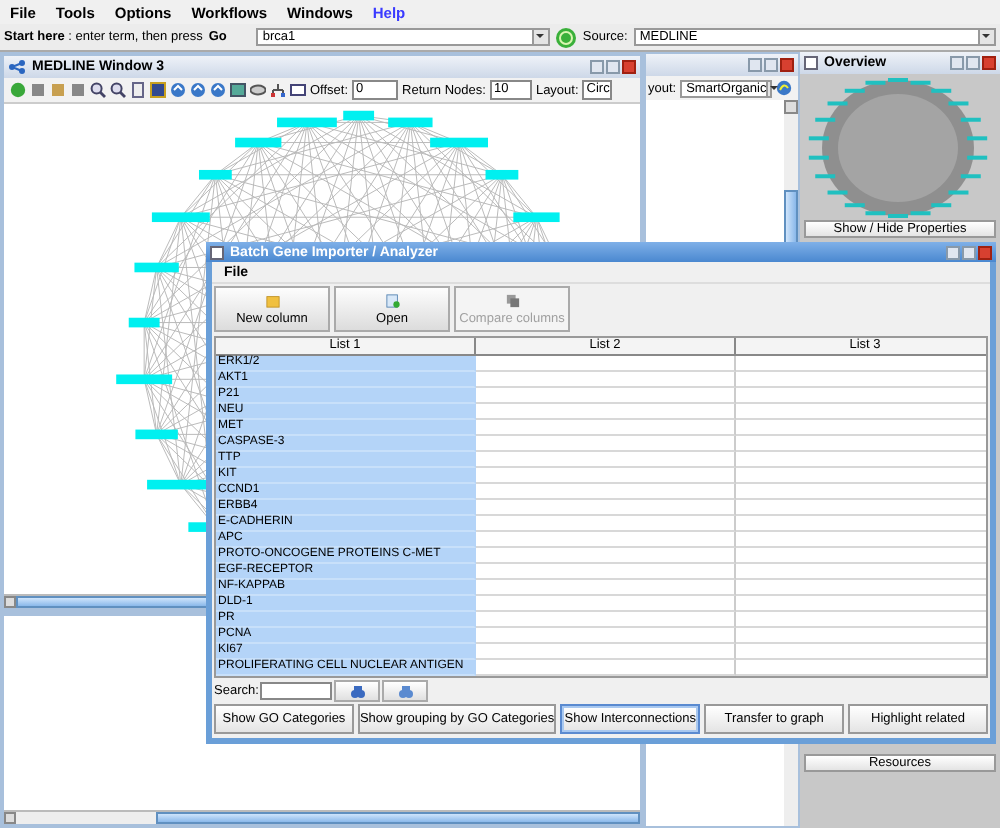  I want to click on page-icon, so click(138, 90).